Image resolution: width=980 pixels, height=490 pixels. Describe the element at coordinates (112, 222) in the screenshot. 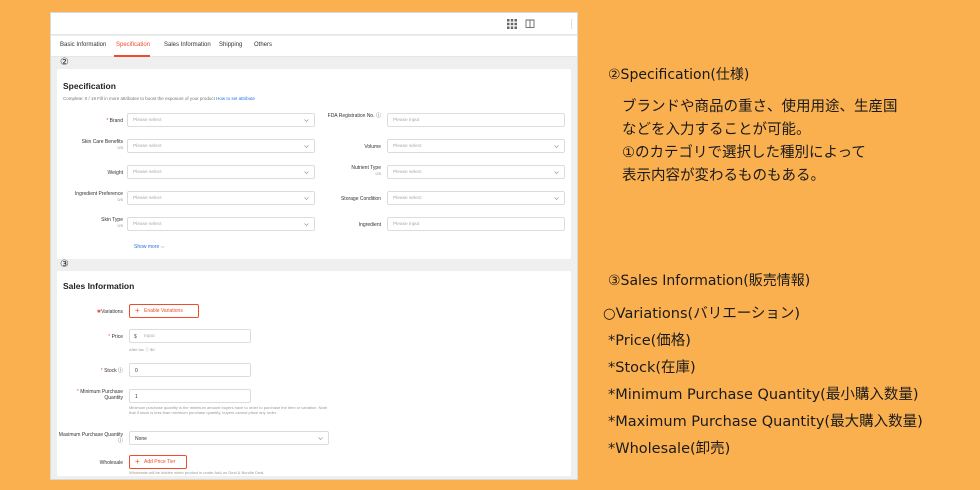

I see `skin-type-label: Skin Type 0/5` at that location.